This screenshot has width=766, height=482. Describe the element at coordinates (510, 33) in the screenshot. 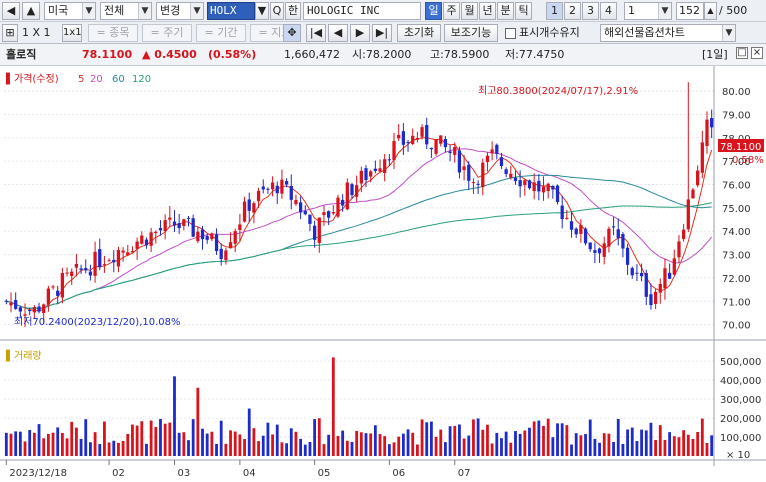

I see `keep-count-checkbox` at that location.